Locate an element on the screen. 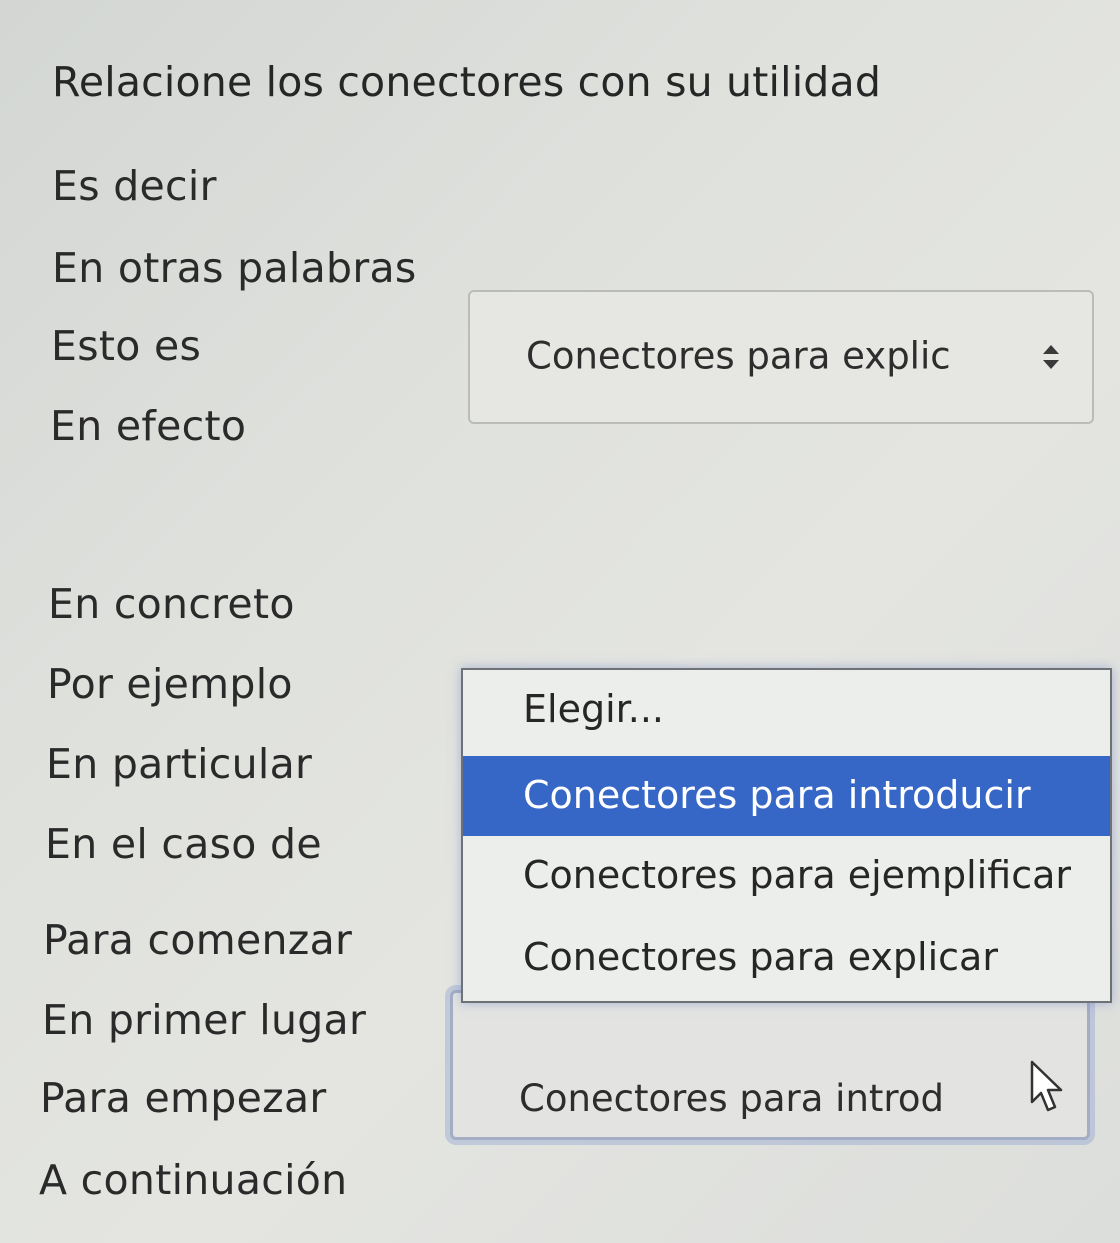 This screenshot has width=1120, height=1243. option-label: Conectores para ejemplificar is located at coordinates (797, 875).